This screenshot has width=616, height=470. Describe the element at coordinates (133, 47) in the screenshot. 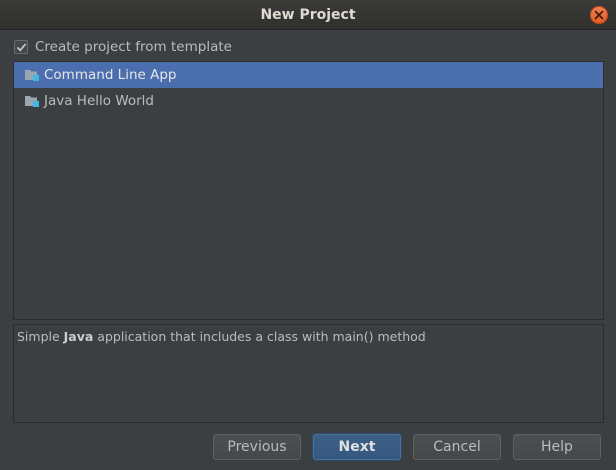

I see `create-from-template-label: Create project from template` at that location.